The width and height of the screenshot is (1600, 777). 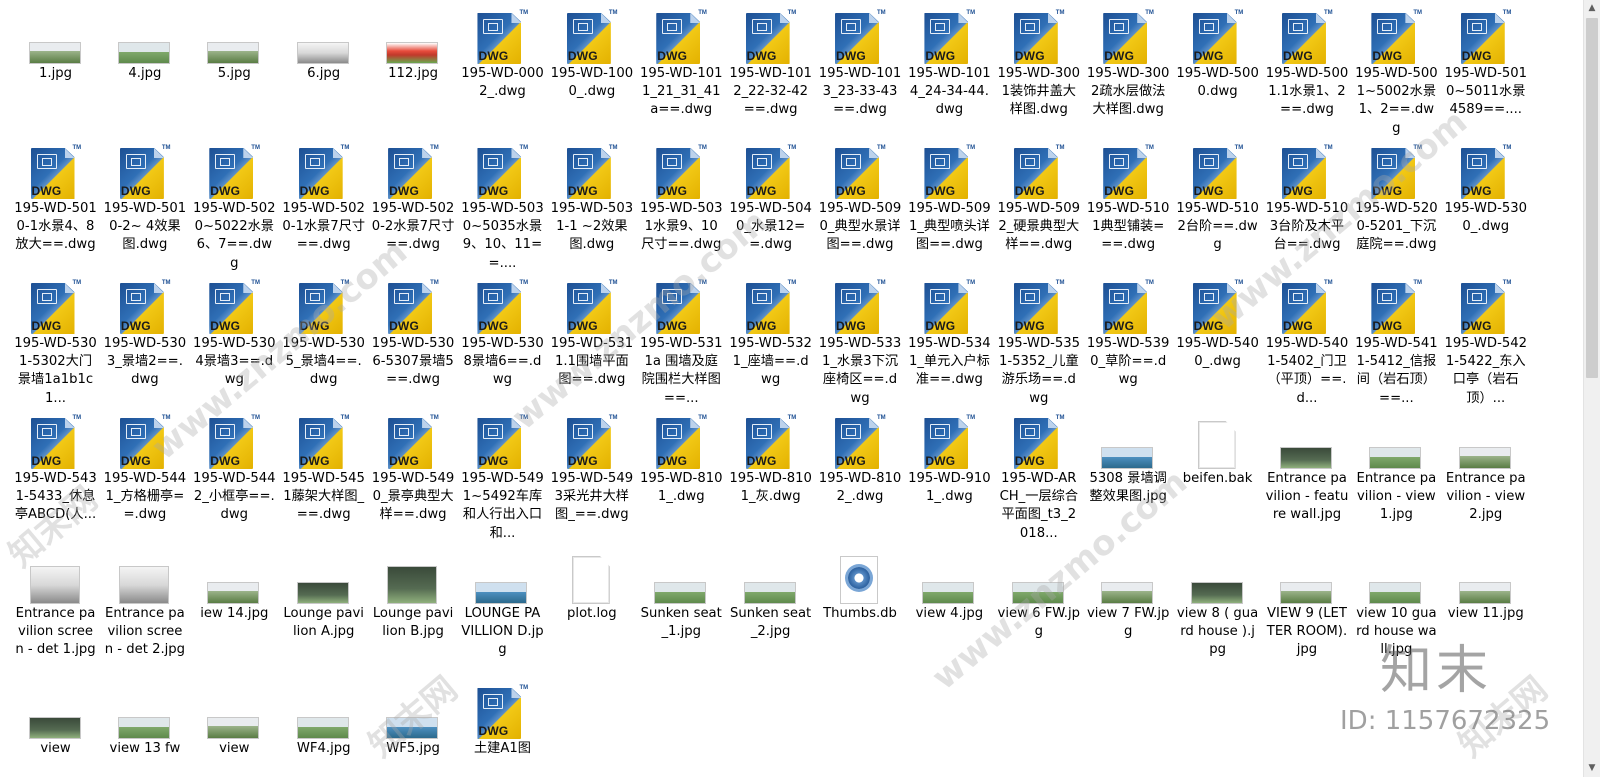 What do you see at coordinates (680, 202) in the screenshot?
I see `file-item: DWG TM 195-WD-5031水景9、10尺寸==.dwg` at bounding box center [680, 202].